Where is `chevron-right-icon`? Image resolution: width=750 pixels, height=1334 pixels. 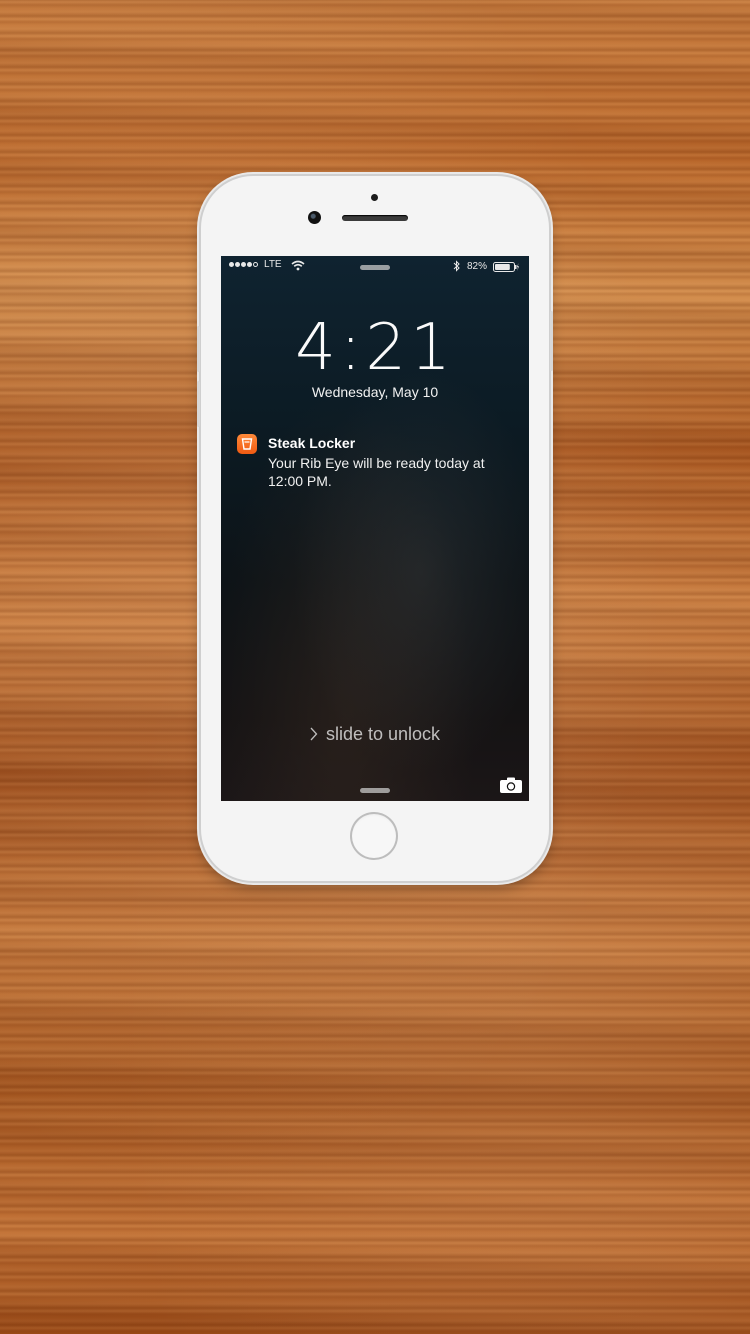
chevron-right-icon is located at coordinates (314, 734).